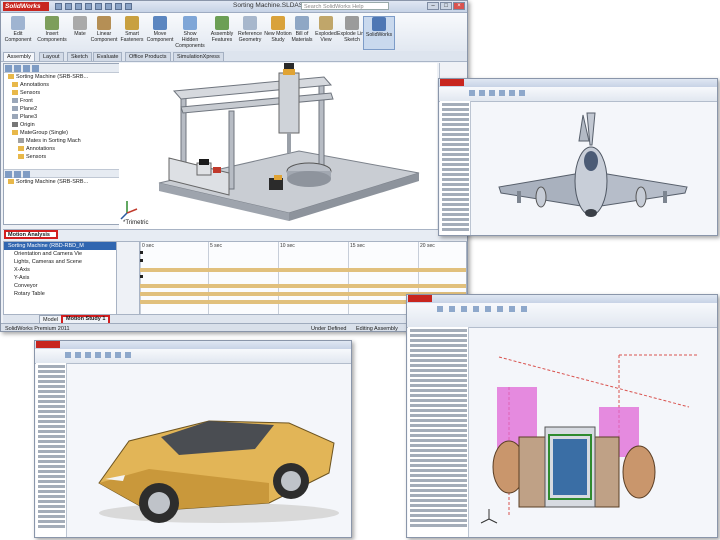 The image size is (720, 540). I want to click on assembly-features-icon, so click(222, 23).